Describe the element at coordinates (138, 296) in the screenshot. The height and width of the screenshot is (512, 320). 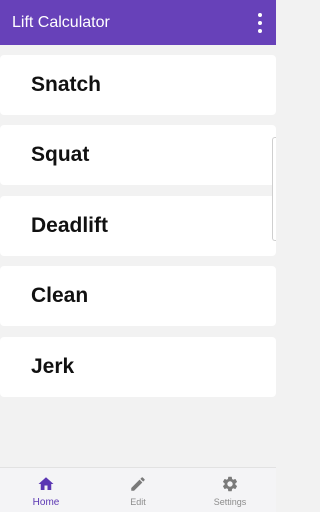
I see `lift-item-clean: Clean` at that location.